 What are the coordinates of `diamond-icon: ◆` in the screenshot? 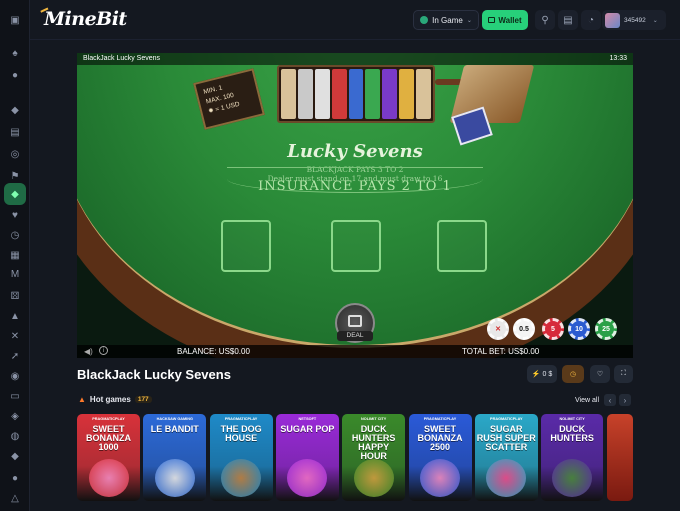 It's located at (15, 194).